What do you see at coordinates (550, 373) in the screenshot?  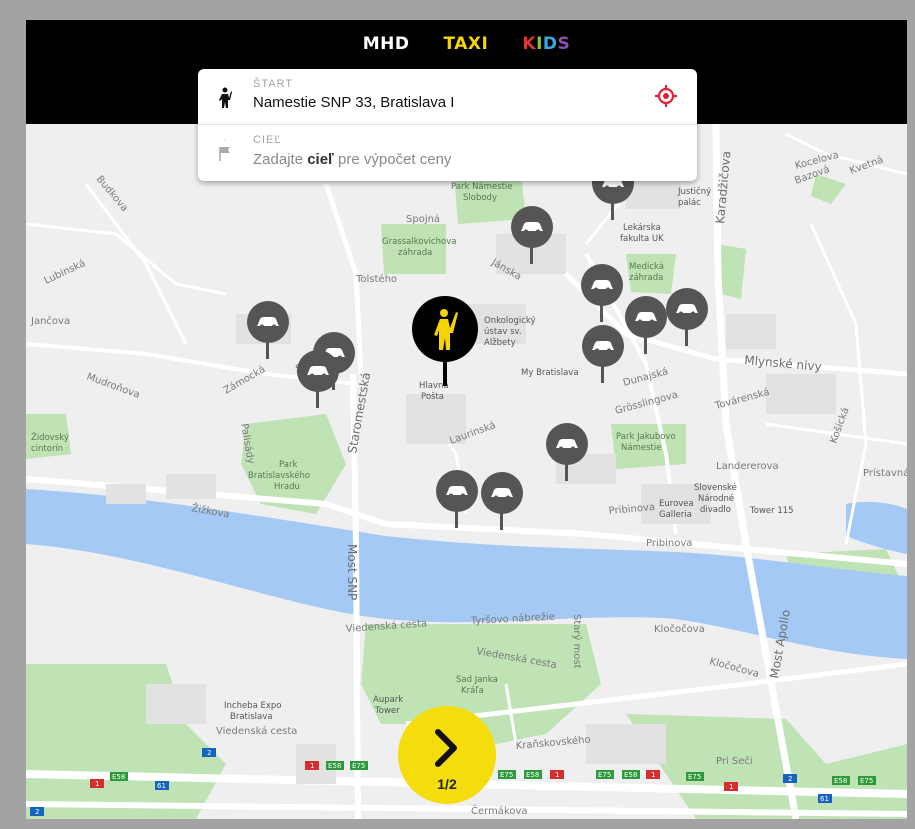 I see `svg-text: My Bratislava` at bounding box center [550, 373].